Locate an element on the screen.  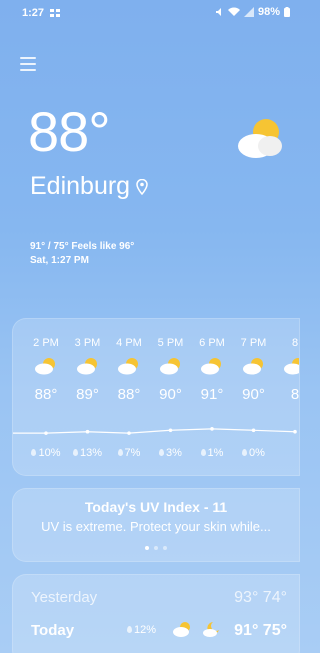
battery-percent: 98% is located at coordinates (268, 12).